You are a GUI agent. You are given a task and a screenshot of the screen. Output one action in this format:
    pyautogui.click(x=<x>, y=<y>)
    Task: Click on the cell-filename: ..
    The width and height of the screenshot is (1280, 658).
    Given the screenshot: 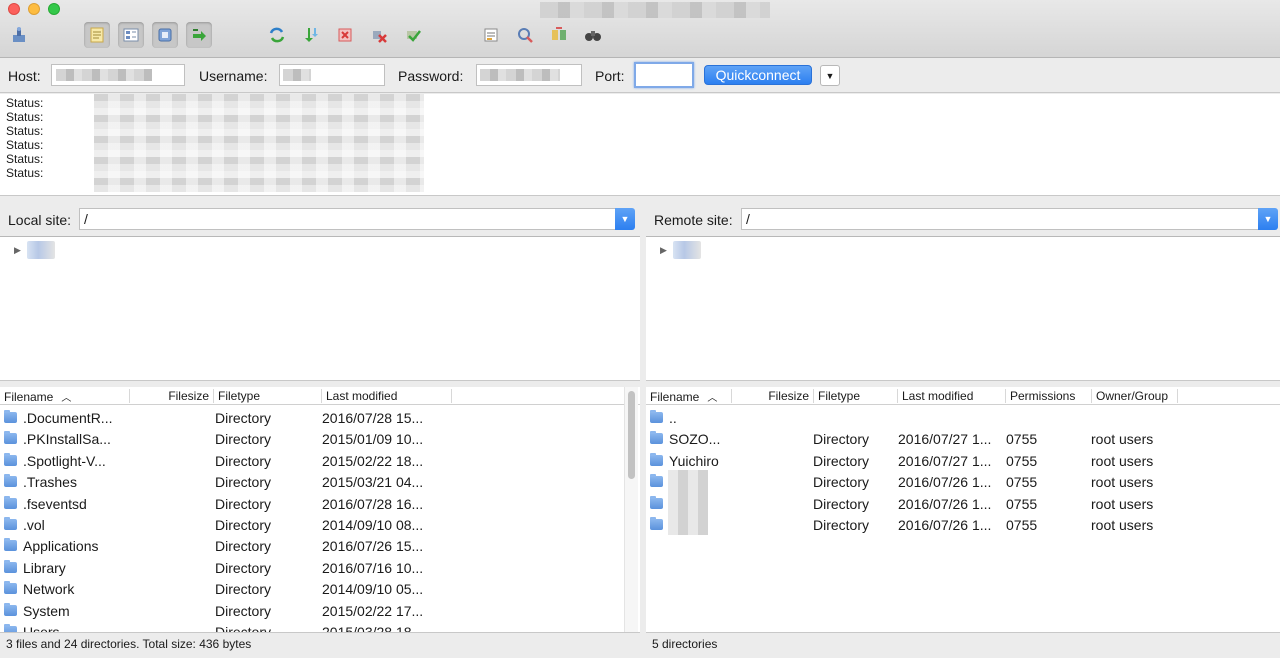 What is the action you would take?
    pyautogui.click(x=673, y=418)
    